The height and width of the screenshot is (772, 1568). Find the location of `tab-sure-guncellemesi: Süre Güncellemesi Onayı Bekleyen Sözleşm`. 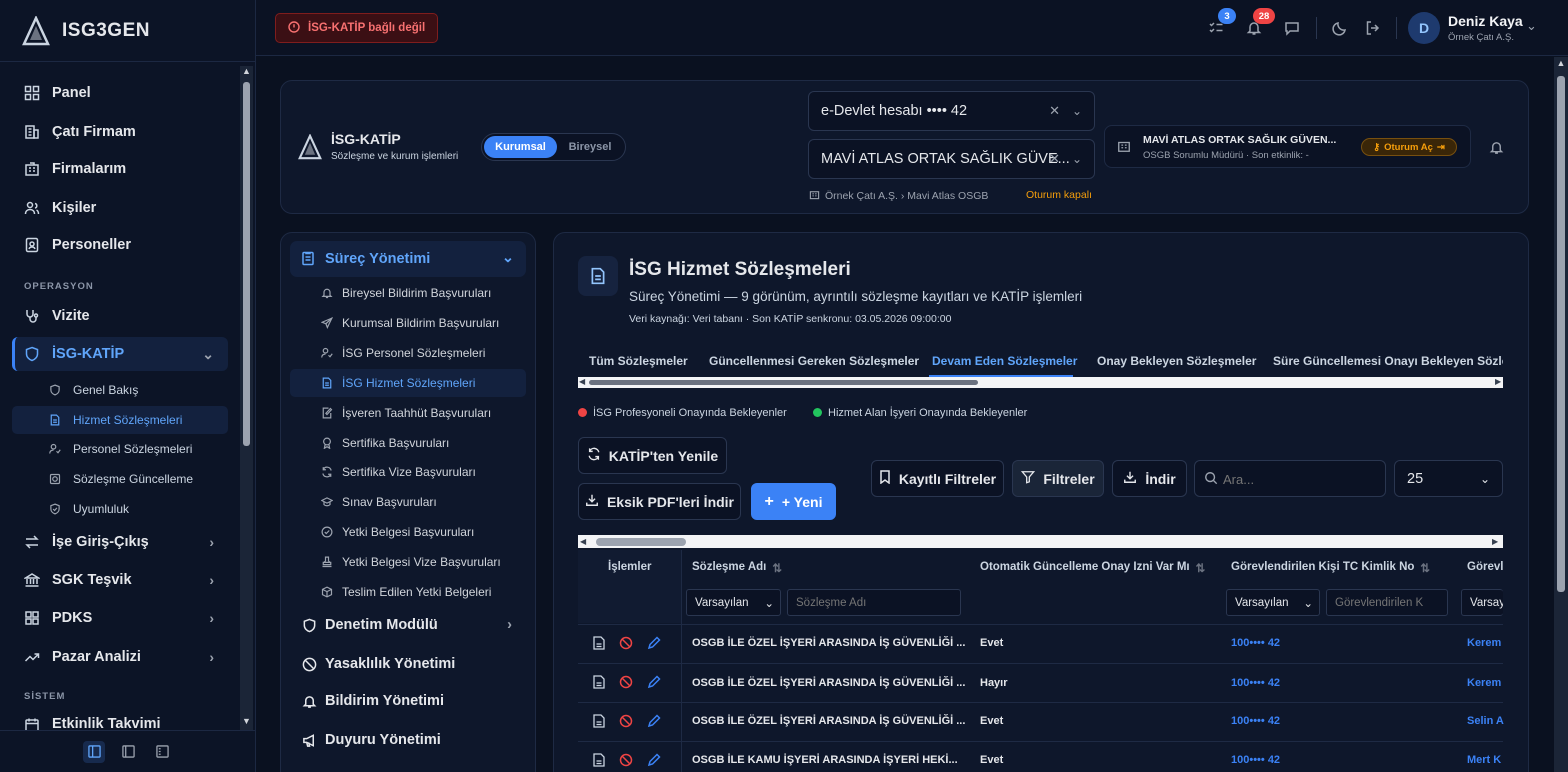

tab-sure-guncellemesi: Süre Güncellemesi Onayı Bekleyen Sözleşm is located at coordinates (1388, 361).